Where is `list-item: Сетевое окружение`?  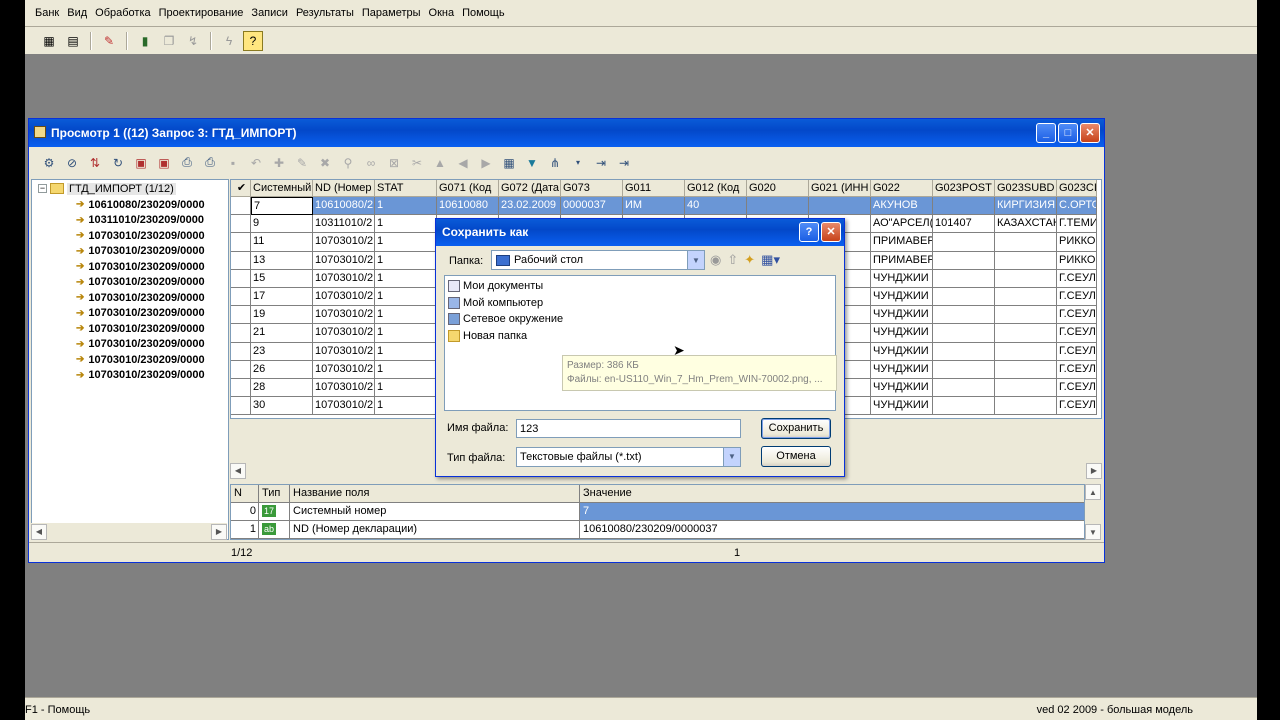
list-item: Сетевое окружение is located at coordinates (505, 319).